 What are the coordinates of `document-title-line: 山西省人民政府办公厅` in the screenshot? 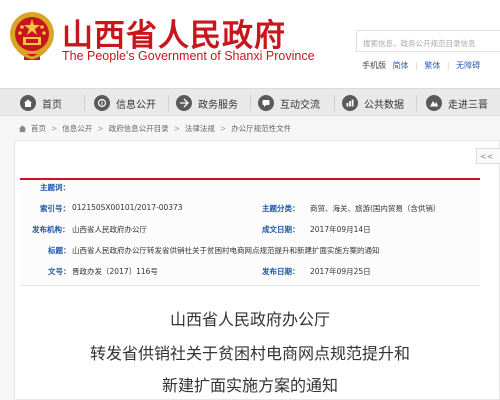 It's located at (249, 319).